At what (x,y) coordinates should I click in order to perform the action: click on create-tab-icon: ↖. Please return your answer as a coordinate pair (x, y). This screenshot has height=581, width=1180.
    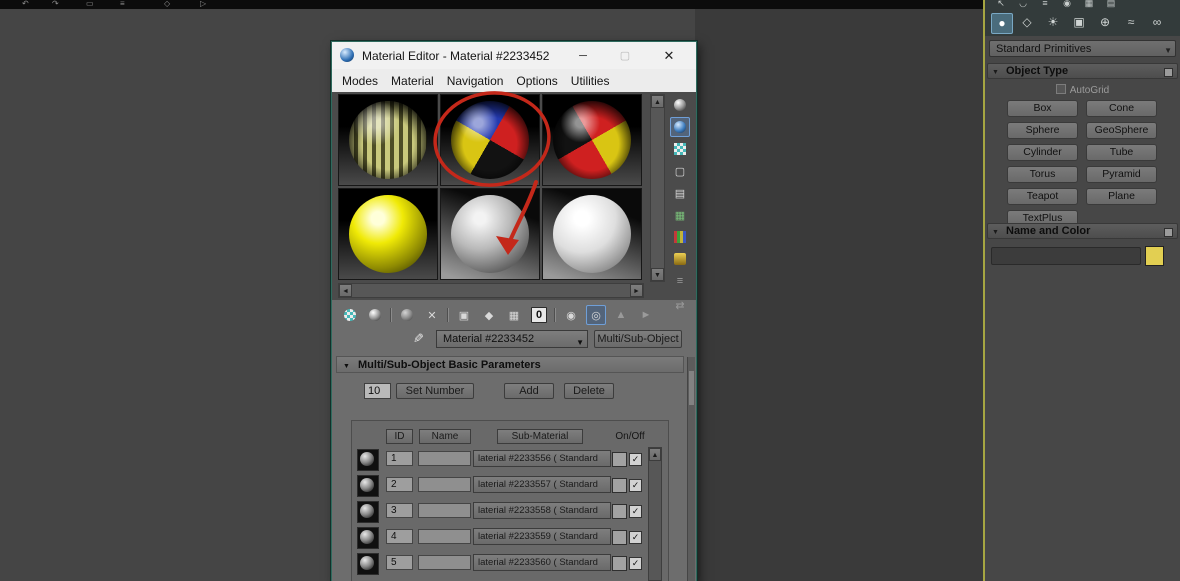
    Looking at the image, I should click on (1001, 5).